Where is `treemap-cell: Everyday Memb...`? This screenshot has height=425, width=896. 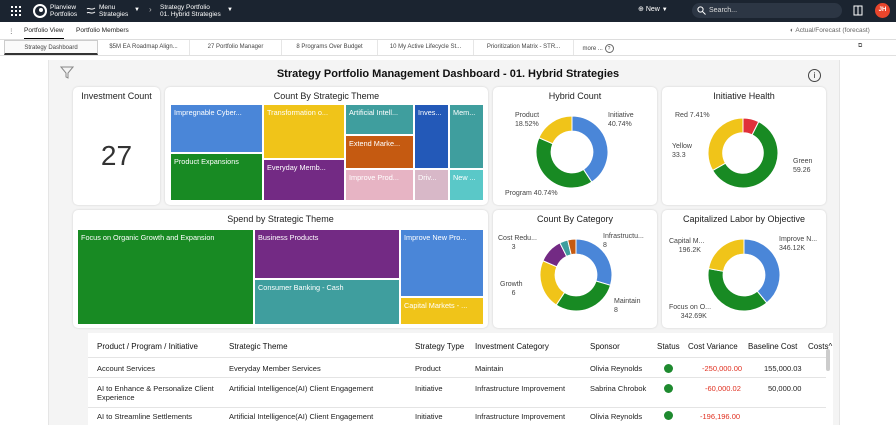
treemap-cell: Everyday Memb... is located at coordinates (304, 180).